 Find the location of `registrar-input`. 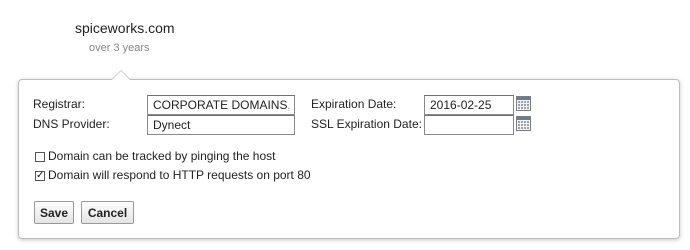

registrar-input is located at coordinates (221, 105).